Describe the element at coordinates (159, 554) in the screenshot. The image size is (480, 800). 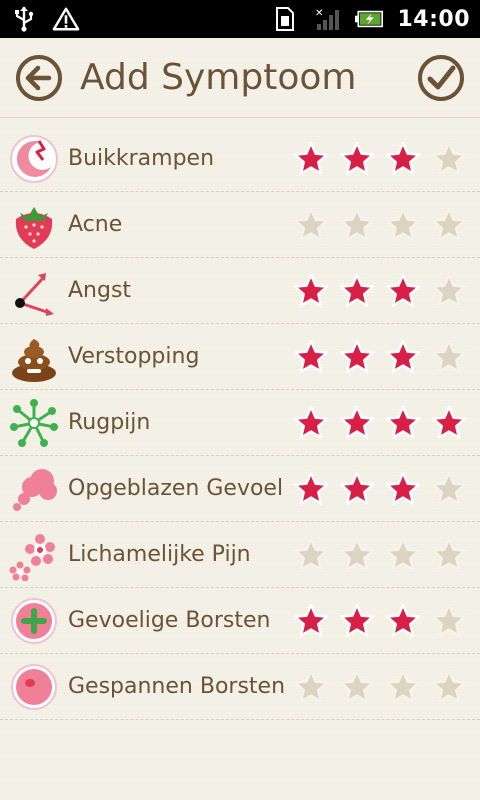
I see `symptom-label: Lichamelijke Pijn` at that location.